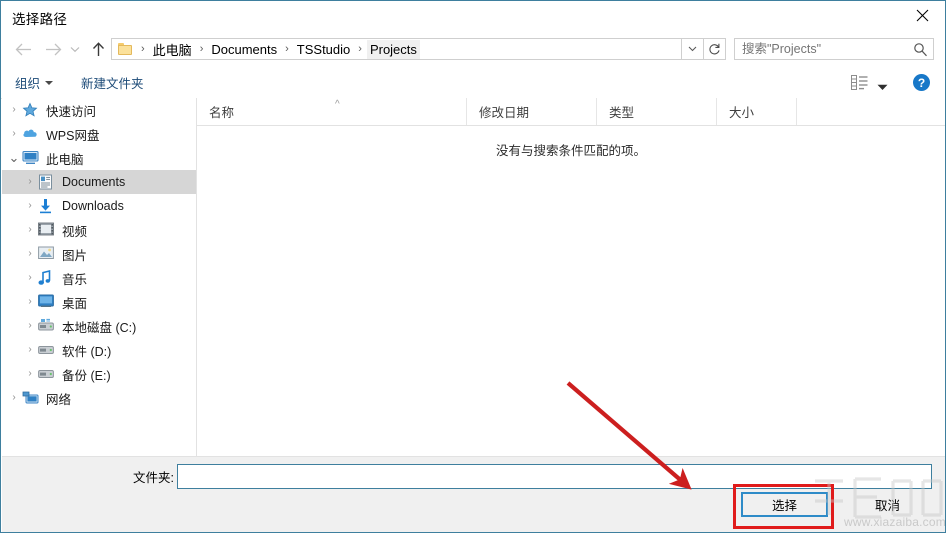 Image resolution: width=946 pixels, height=533 pixels. Describe the element at coordinates (75, 49) in the screenshot. I see `recent-locations-chevron-down-icon` at that location.